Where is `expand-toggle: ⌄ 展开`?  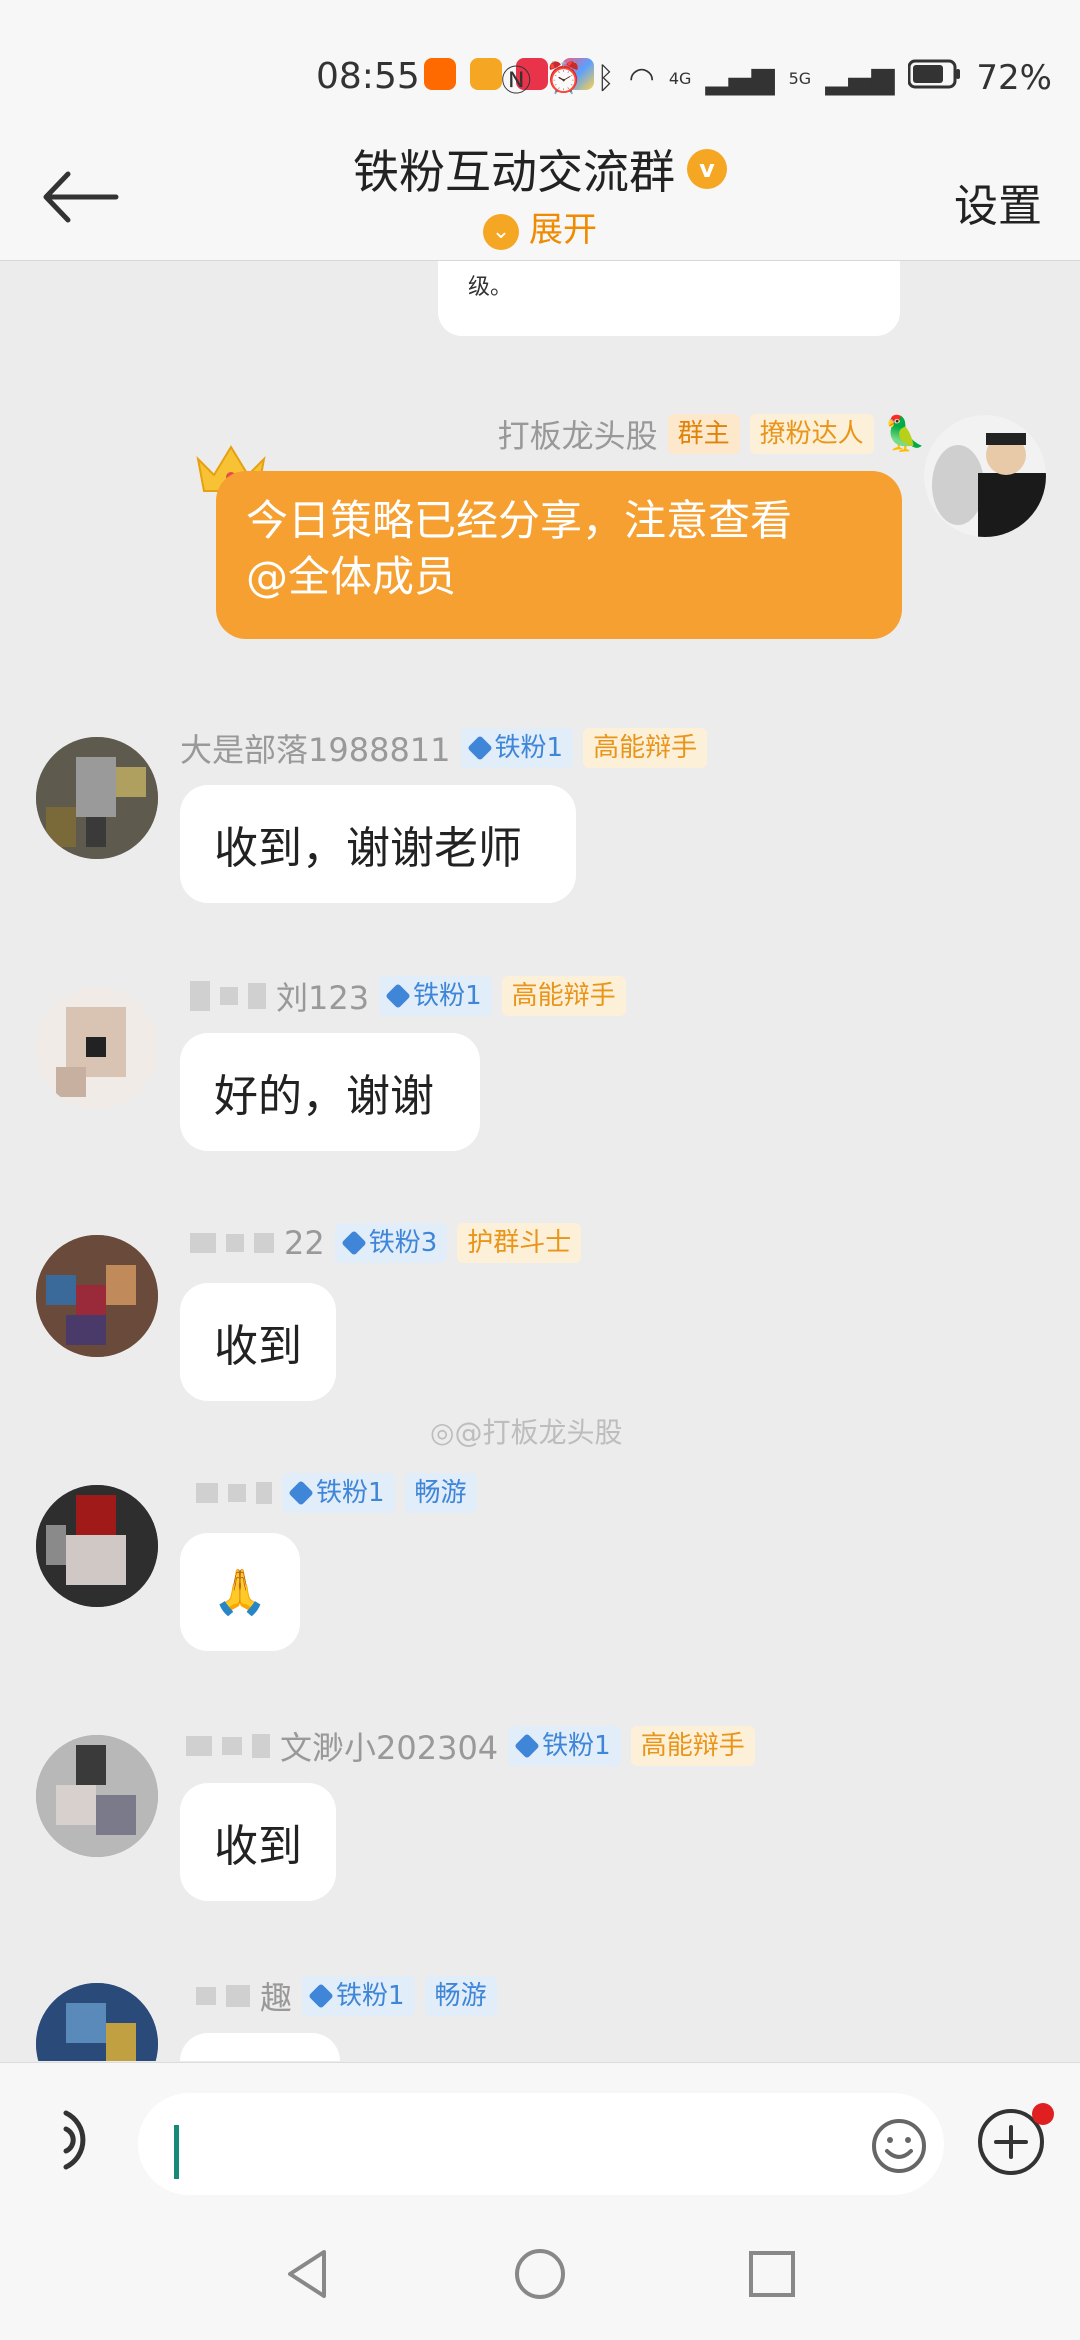 expand-toggle: ⌄ 展开 is located at coordinates (540, 226).